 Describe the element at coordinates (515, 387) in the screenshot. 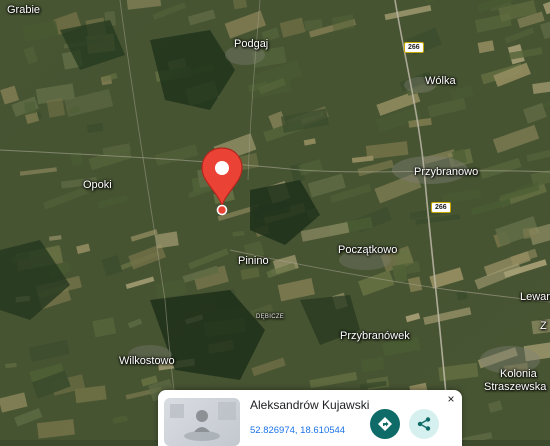

I see `place-label-straszewska: Straszewska` at that location.